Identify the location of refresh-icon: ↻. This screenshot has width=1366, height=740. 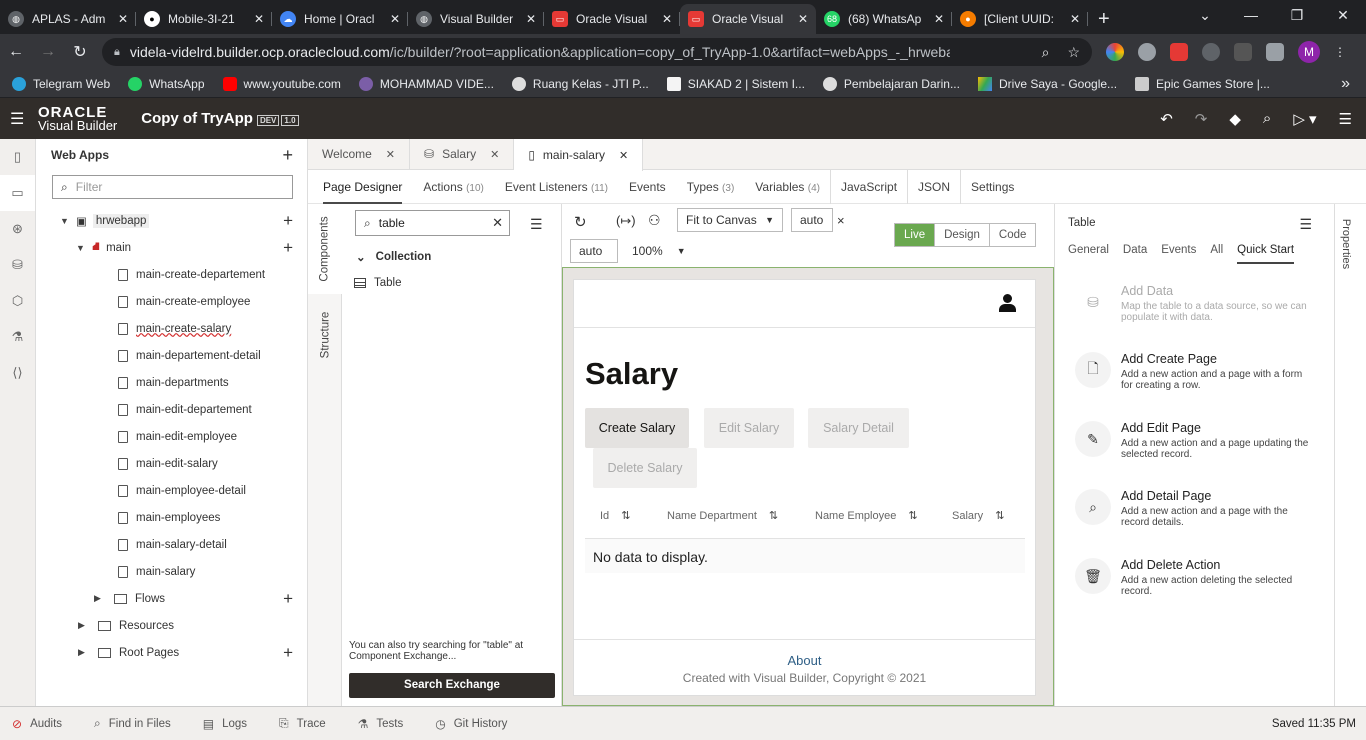
(580, 222).